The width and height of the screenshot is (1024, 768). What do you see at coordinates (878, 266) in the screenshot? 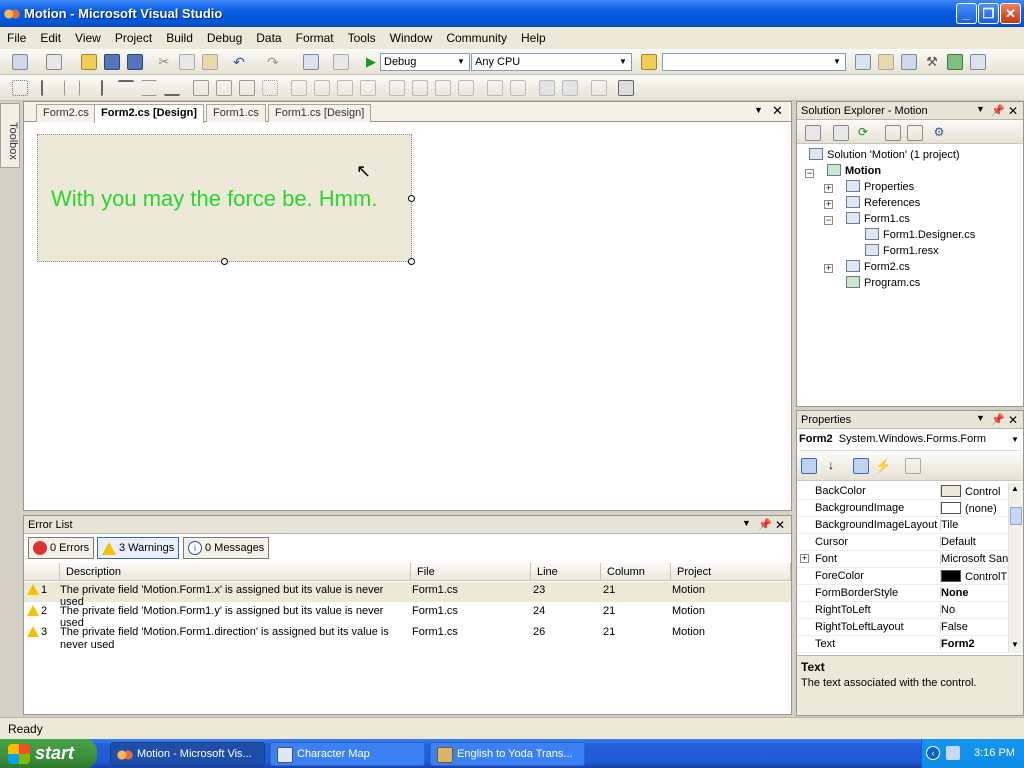
I see `tree-form2-cs: Form2.cs` at bounding box center [878, 266].